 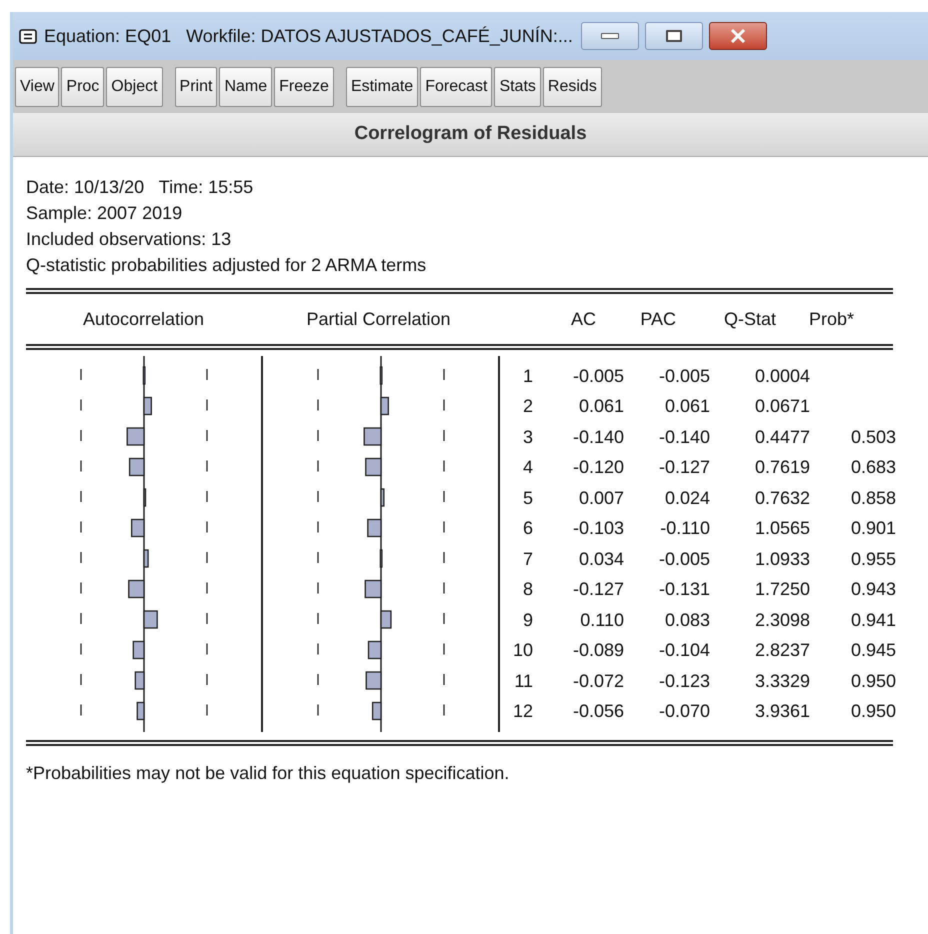 I want to click on table-cell-text: 0.0671, so click(x=782, y=406).